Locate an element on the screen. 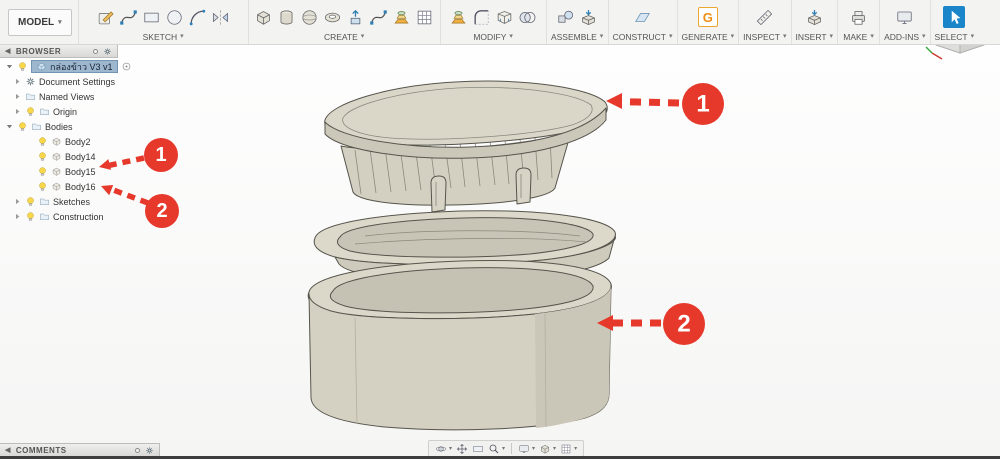 The image size is (1000, 459). body-icon is located at coordinates (56, 156).